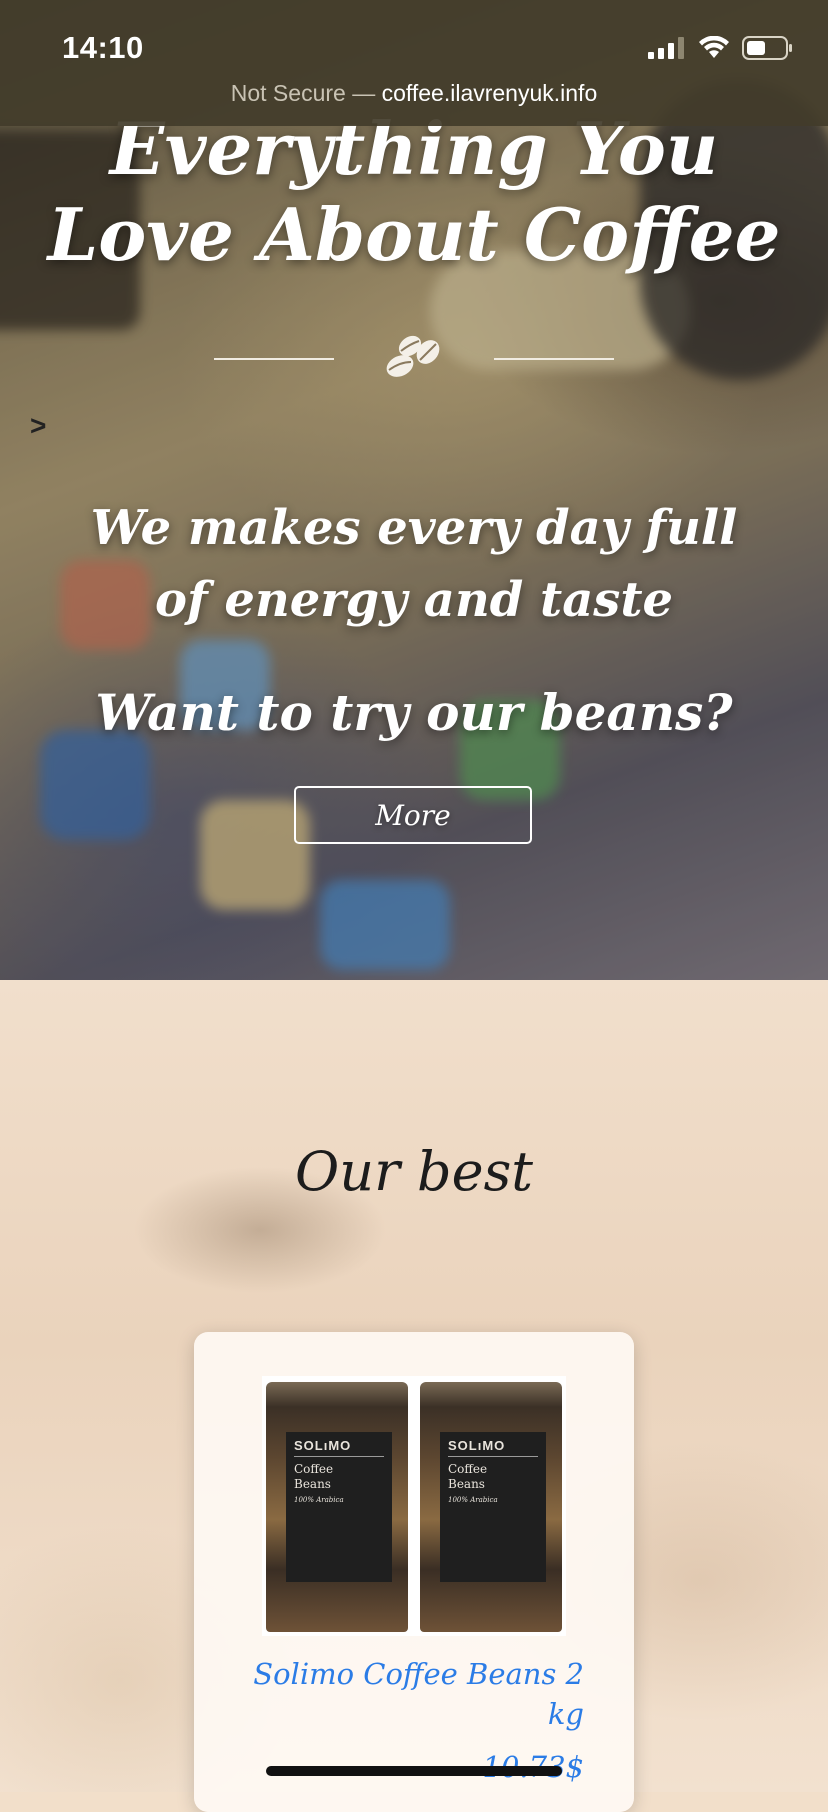 The height and width of the screenshot is (1812, 828). What do you see at coordinates (103, 47) in the screenshot?
I see `status-time: 14:10` at bounding box center [103, 47].